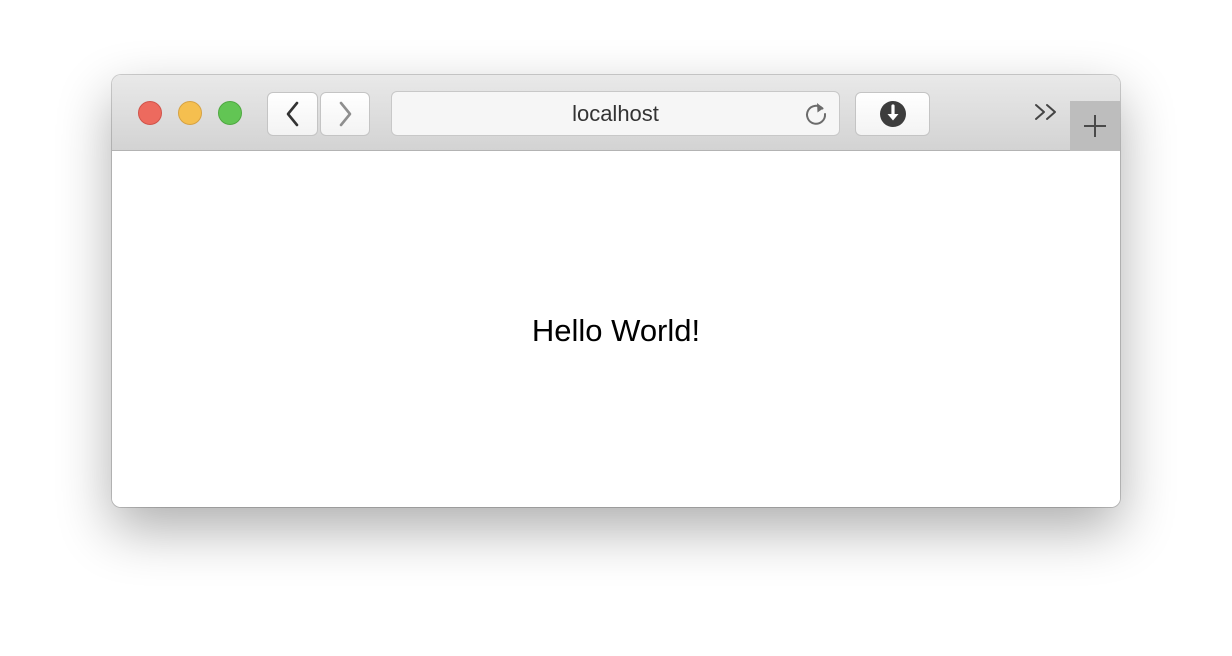  I want to click on double-chevron-right-icon, so click(1047, 113).